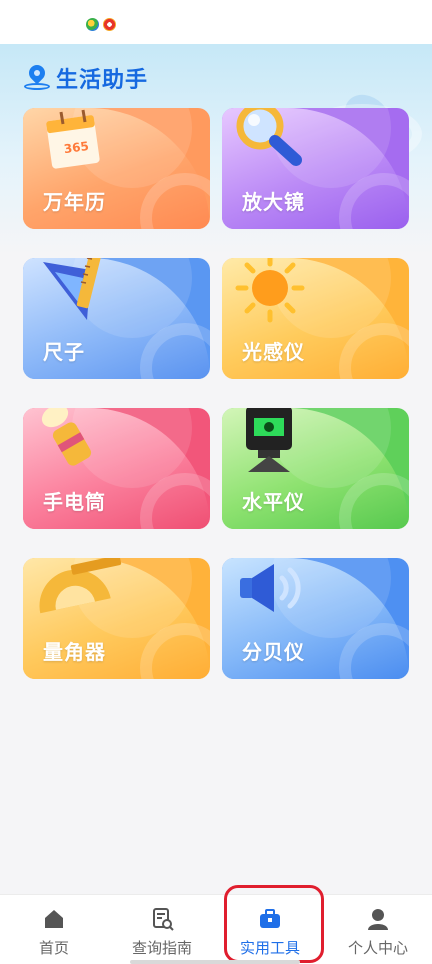 This screenshot has width=432, height=964. I want to click on calendar-icon: 365, so click(73, 139).